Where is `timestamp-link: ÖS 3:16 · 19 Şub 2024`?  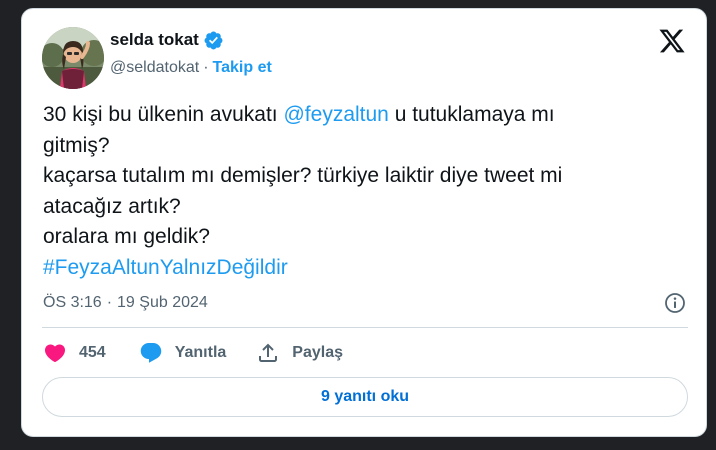
timestamp-link: ÖS 3:16 · 19 Şub 2024 is located at coordinates (125, 303).